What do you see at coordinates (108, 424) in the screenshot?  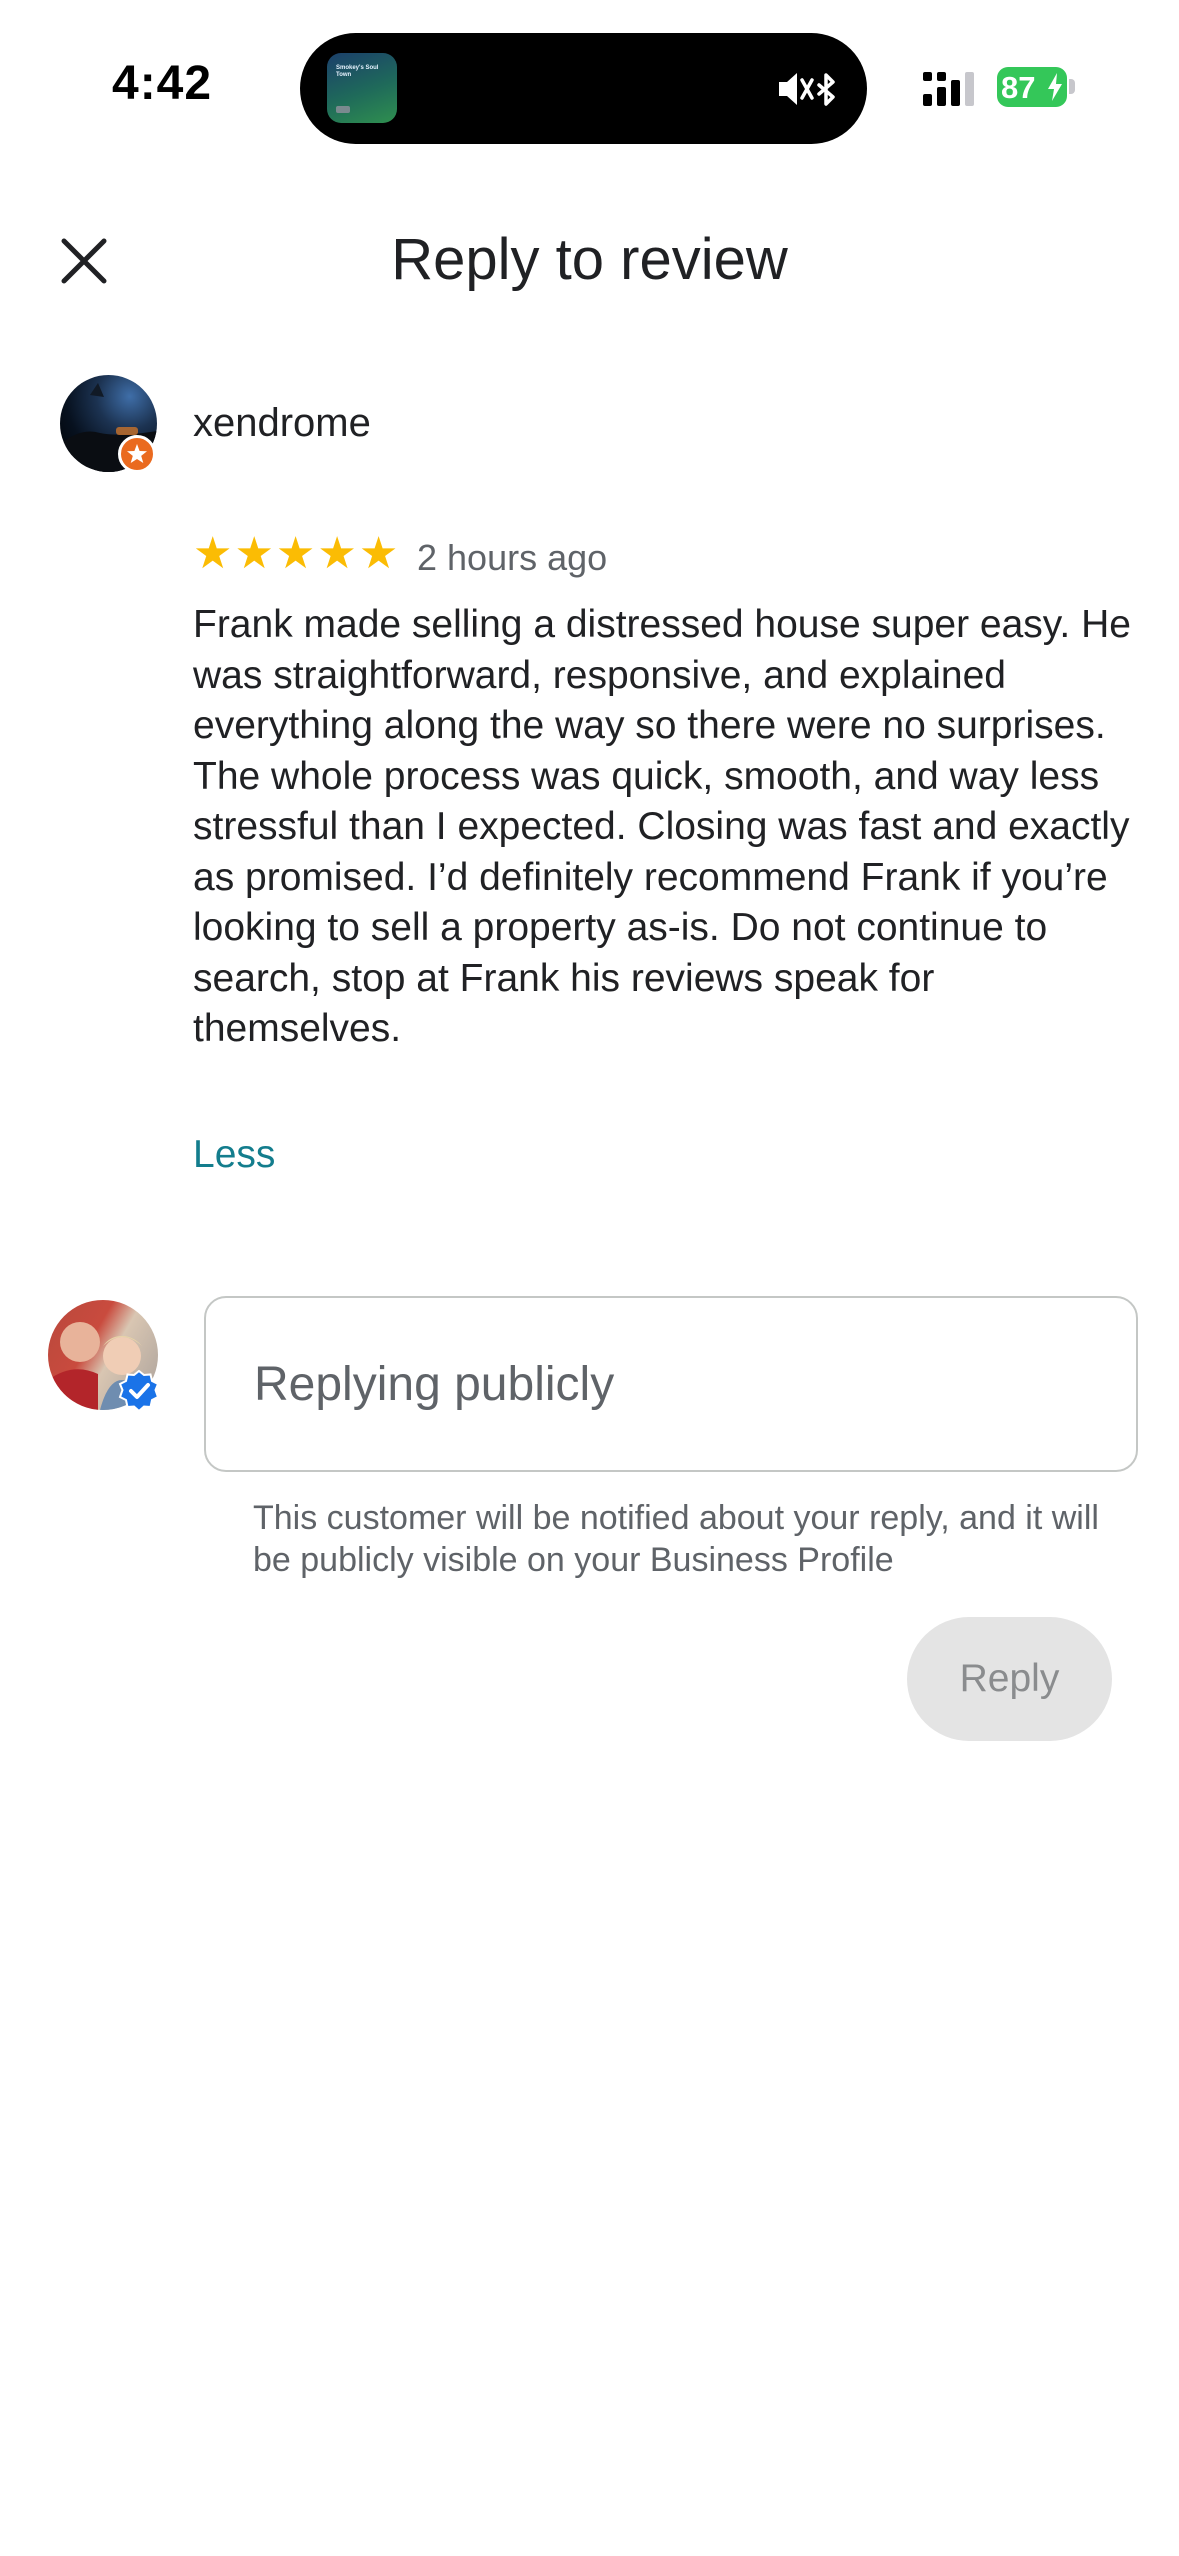 I see `reviewer-avatar` at bounding box center [108, 424].